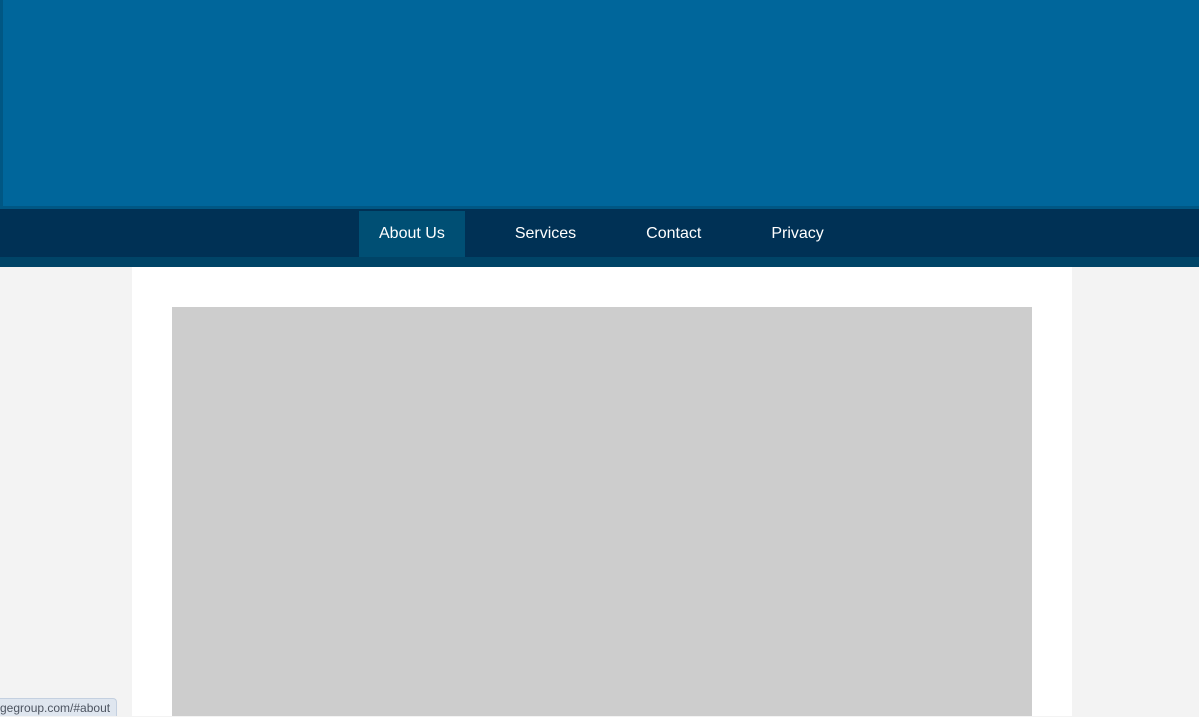 The image size is (1199, 717). I want to click on nav-list: About Us Services Contact Privacy, so click(601, 234).